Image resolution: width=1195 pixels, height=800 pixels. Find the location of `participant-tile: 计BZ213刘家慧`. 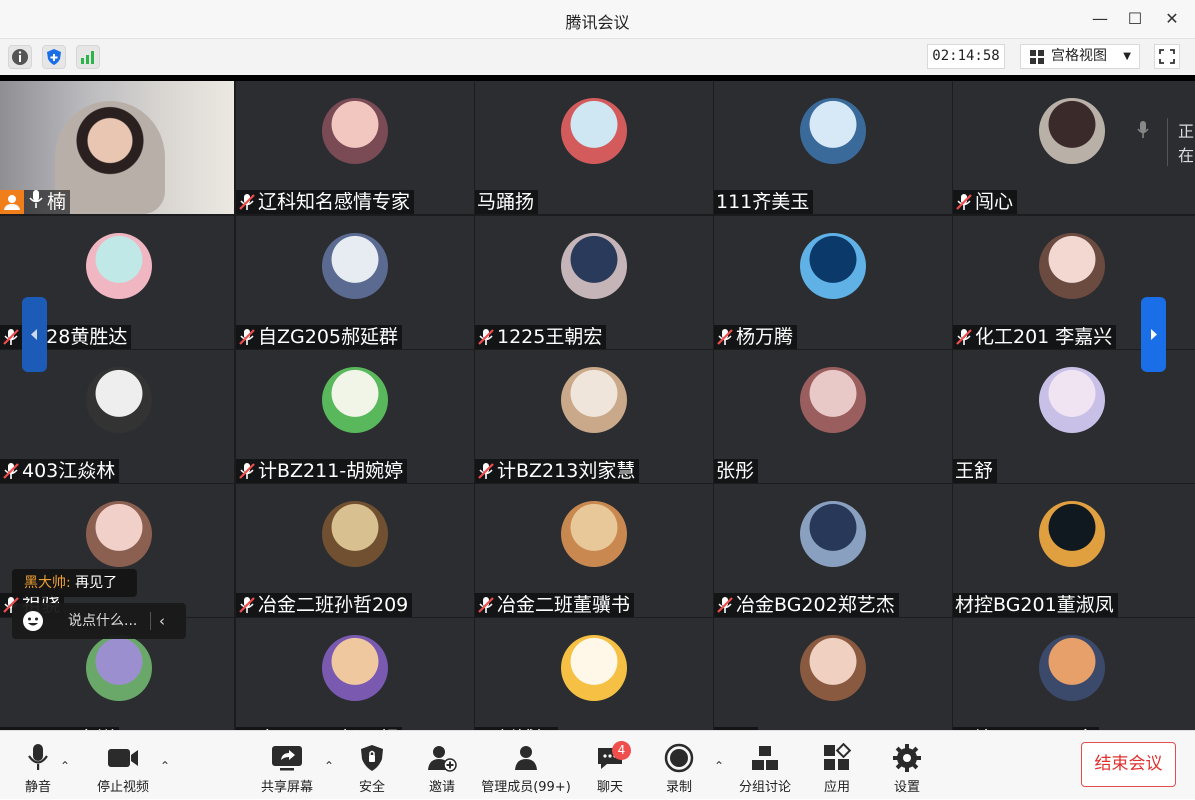

participant-tile: 计BZ213刘家慧 is located at coordinates (594, 416).